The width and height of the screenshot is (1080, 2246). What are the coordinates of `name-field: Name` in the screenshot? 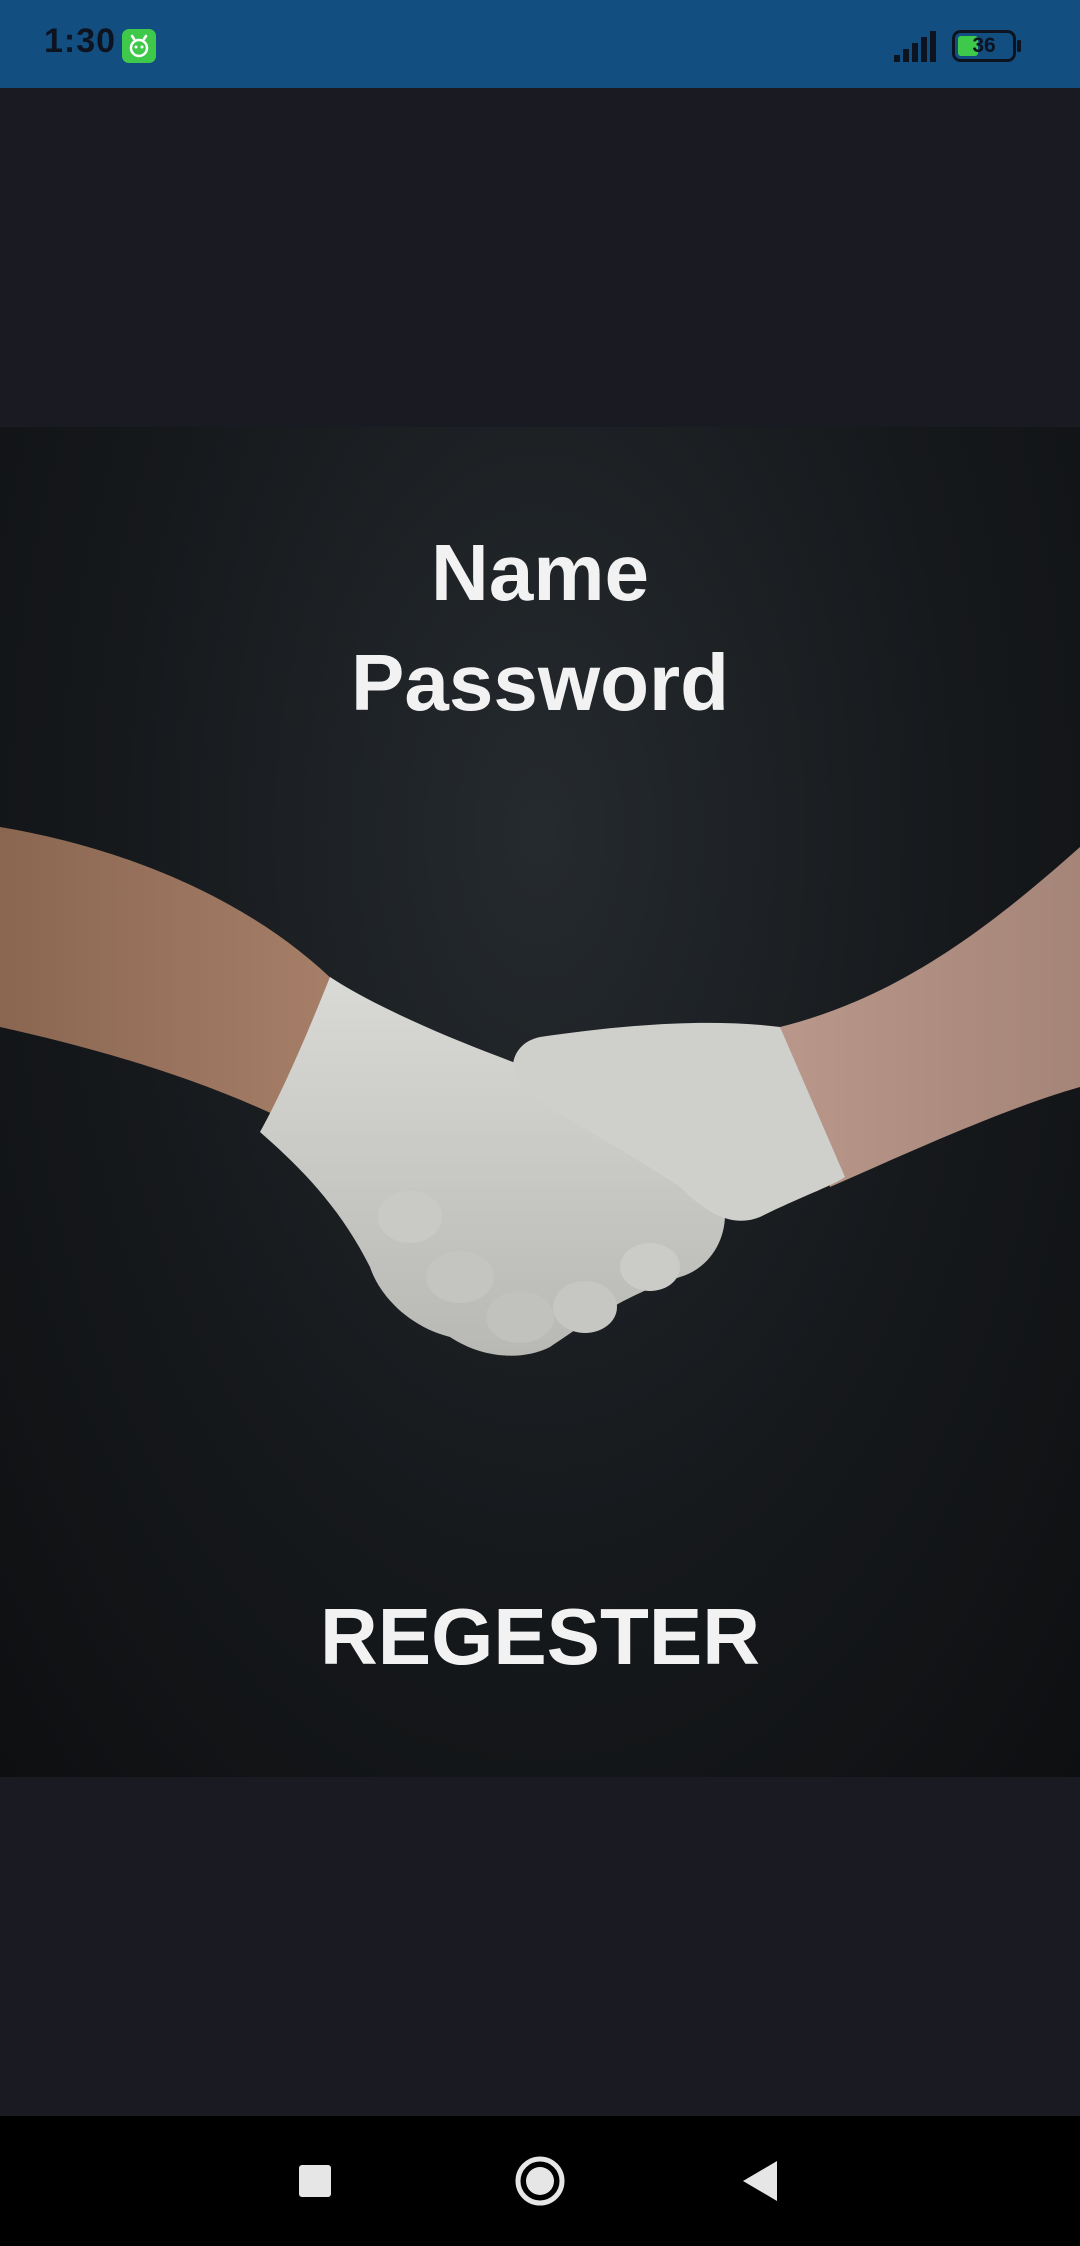 It's located at (540, 573).